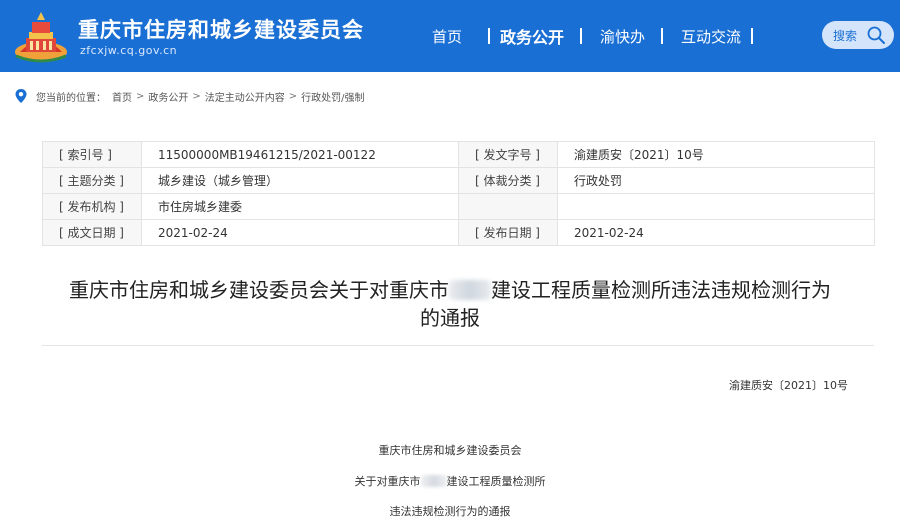  I want to click on info-value-genre-category: 行政处罚, so click(716, 180).